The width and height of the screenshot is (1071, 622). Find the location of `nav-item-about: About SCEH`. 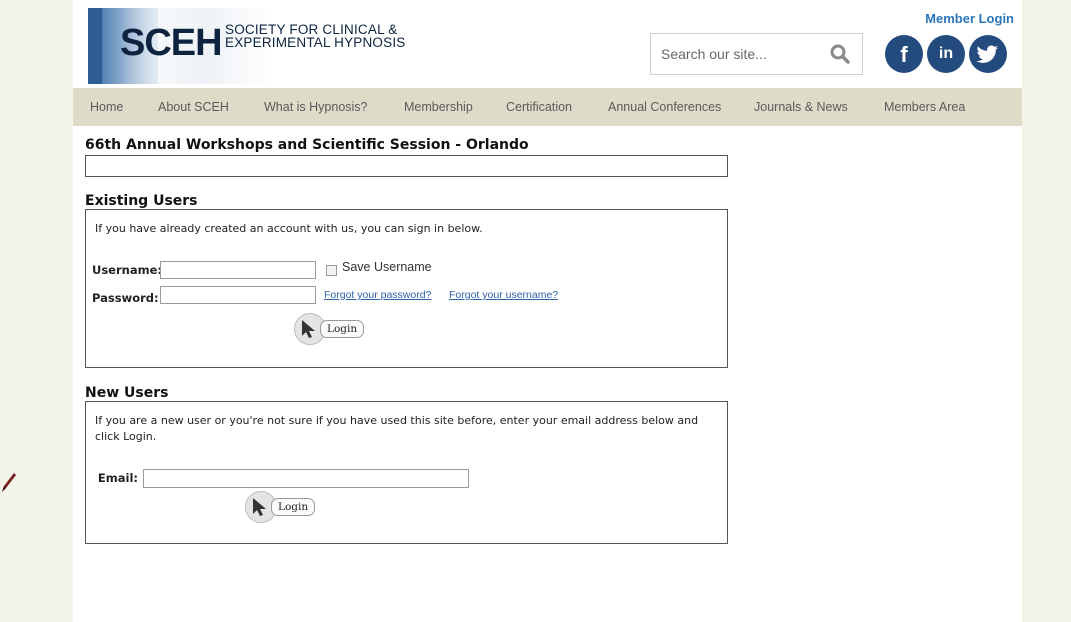

nav-item-about: About SCEH is located at coordinates (193, 107).